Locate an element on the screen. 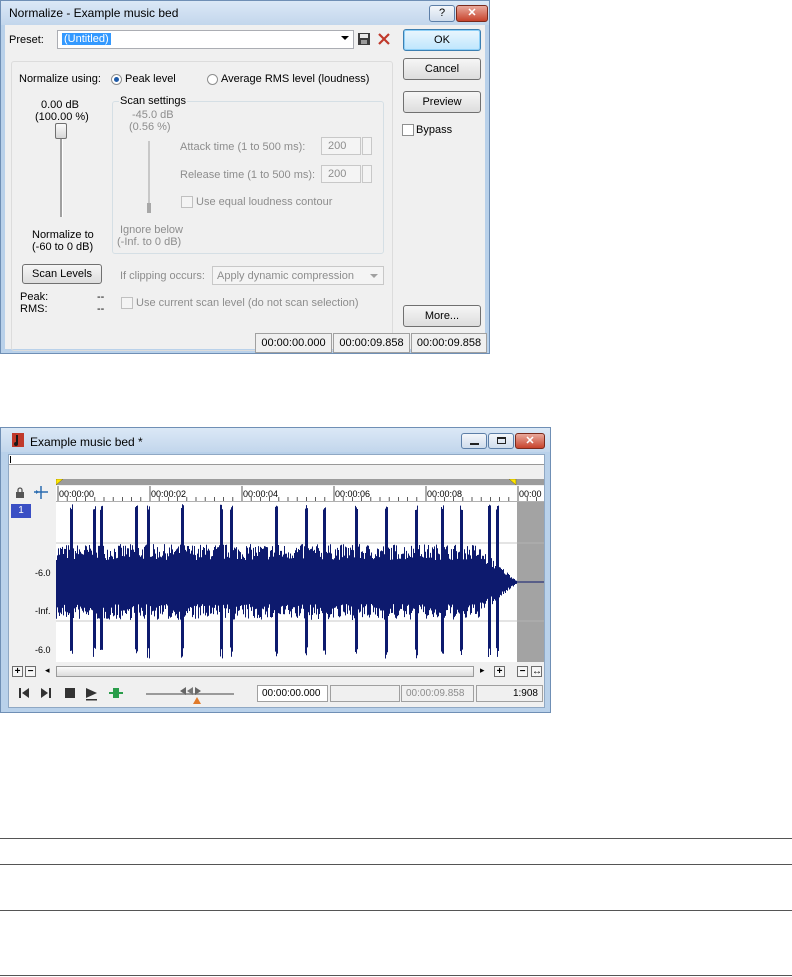 Image resolution: width=792 pixels, height=977 pixels. selection-start-field is located at coordinates (365, 693).